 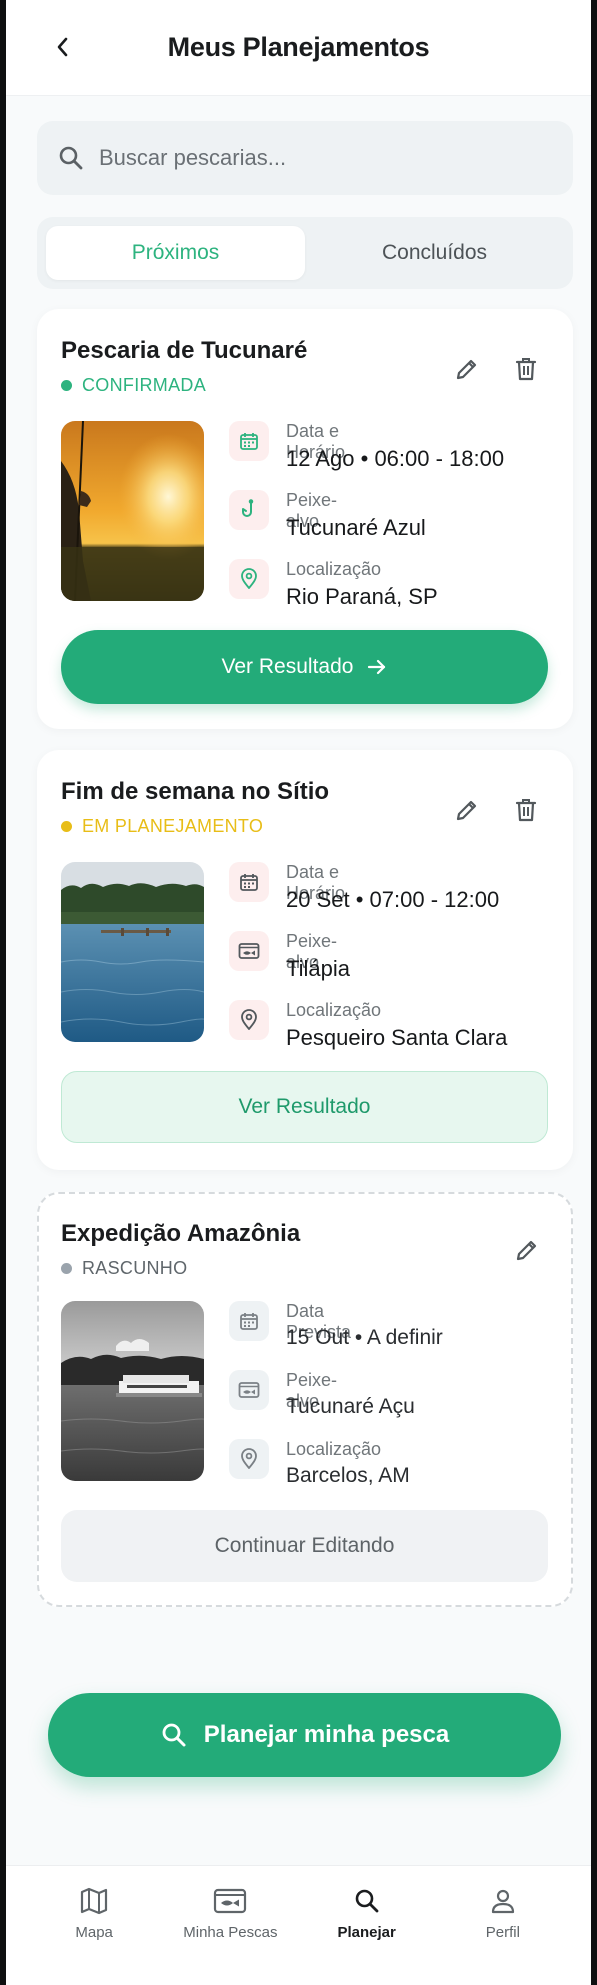 I want to click on nav-label: Mapa, so click(x=94, y=1932).